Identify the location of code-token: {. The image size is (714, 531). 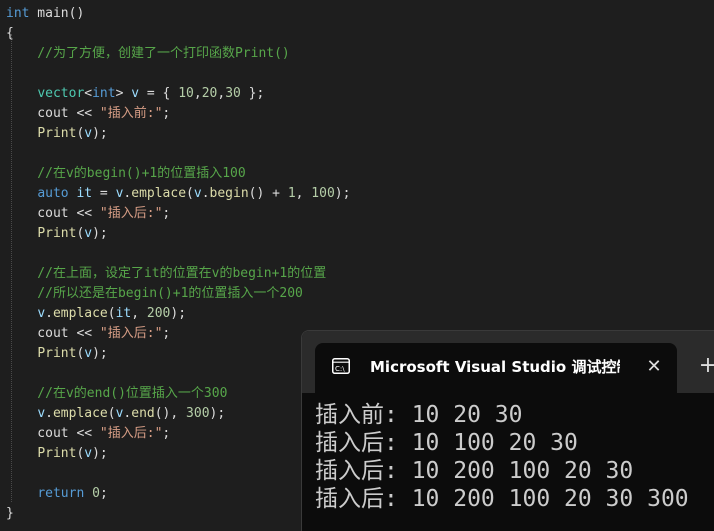
(10, 33).